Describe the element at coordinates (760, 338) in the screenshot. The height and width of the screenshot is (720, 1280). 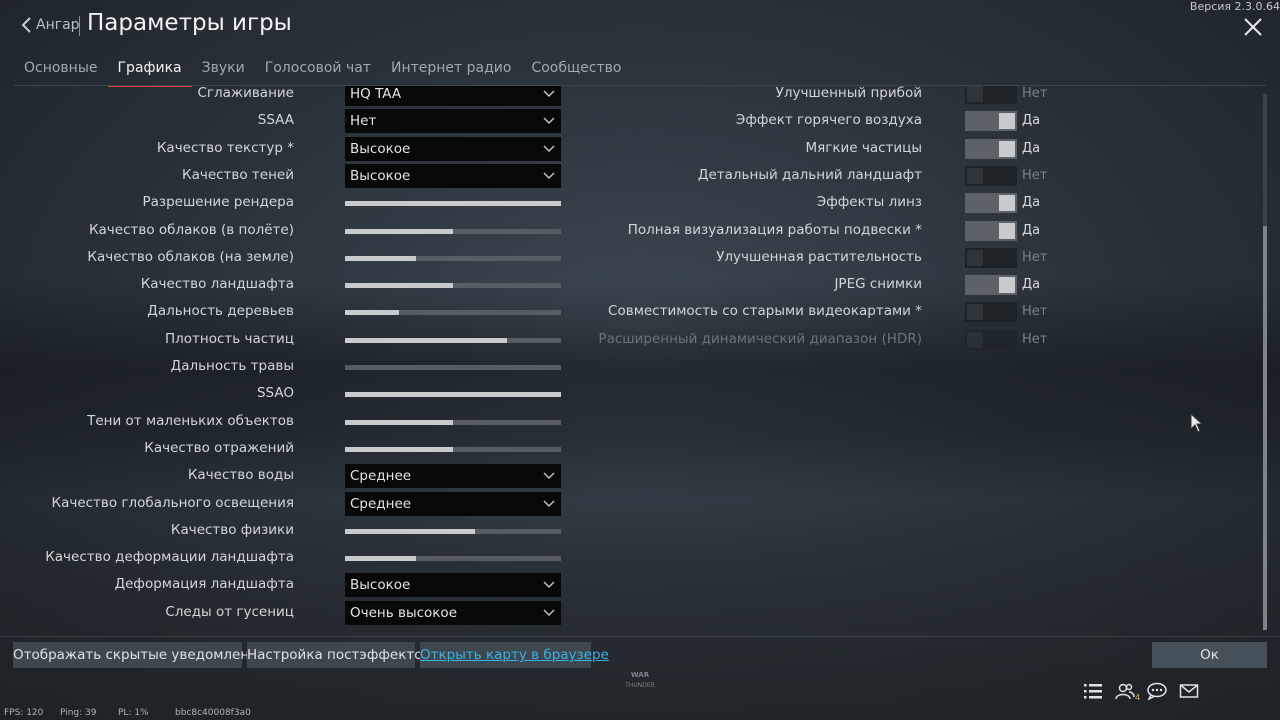
I see `toggle-label: Расширенный динамический диапазон (HDR)` at that location.